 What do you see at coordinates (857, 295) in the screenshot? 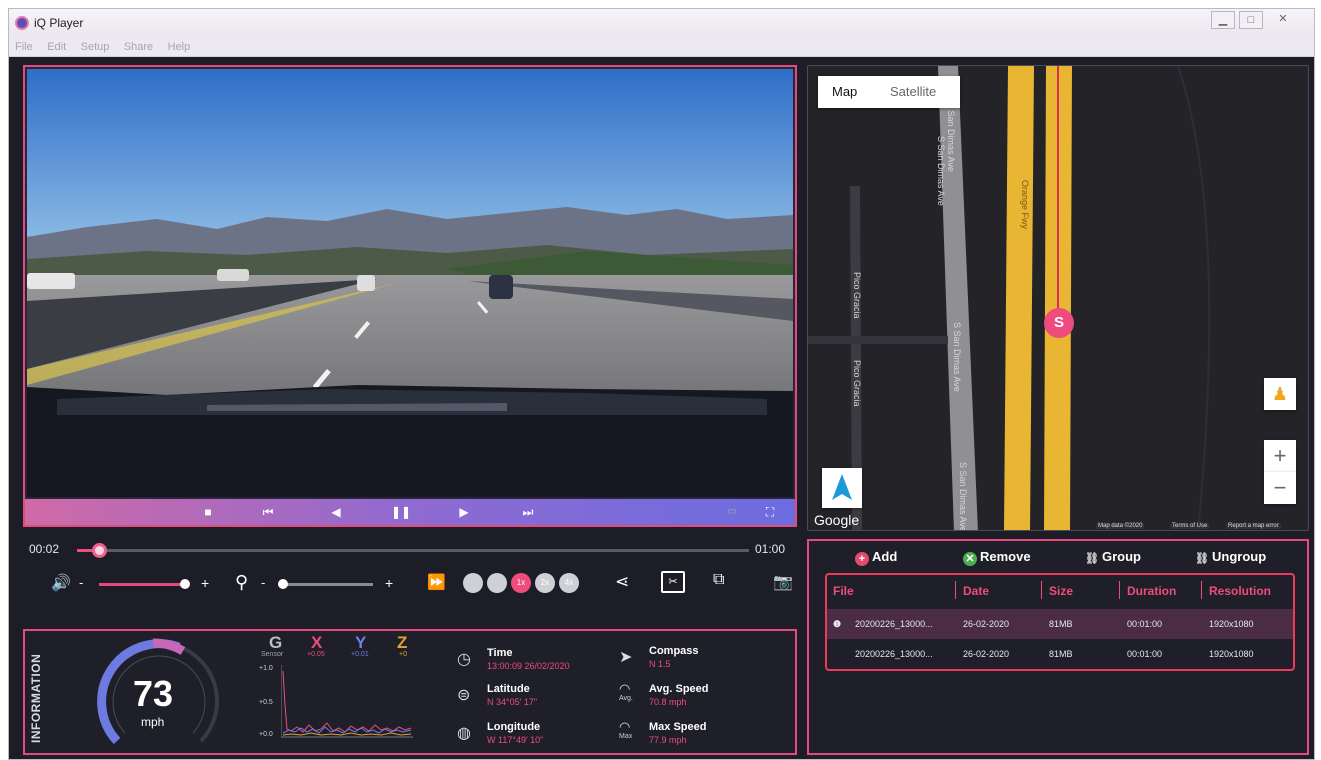
I see `street-label: Pico Gracia` at bounding box center [857, 295].